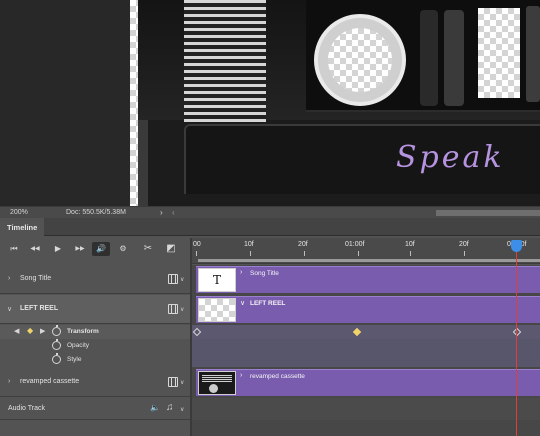 The height and width of the screenshot is (436, 540). What do you see at coordinates (264, 273) in the screenshot?
I see `clip-label: Song Title` at bounding box center [264, 273].